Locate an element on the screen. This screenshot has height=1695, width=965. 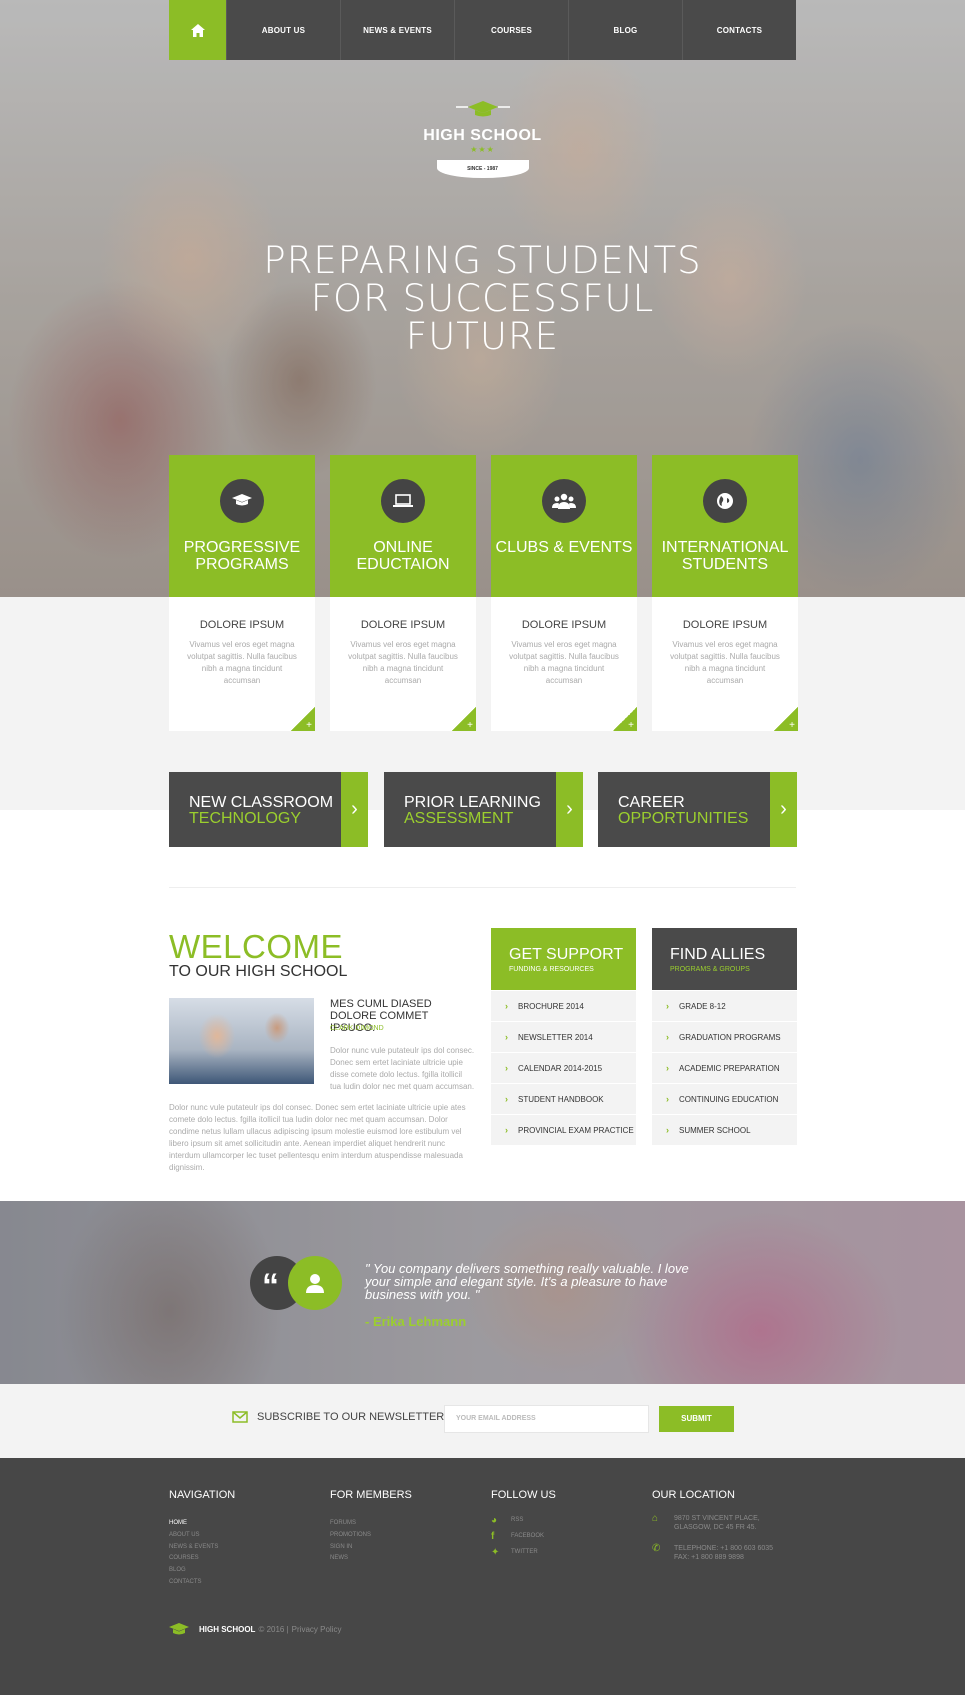
site-logo: HIGH SCHOOL ★★★ SINCE - 1987 is located at coordinates (482, 139).